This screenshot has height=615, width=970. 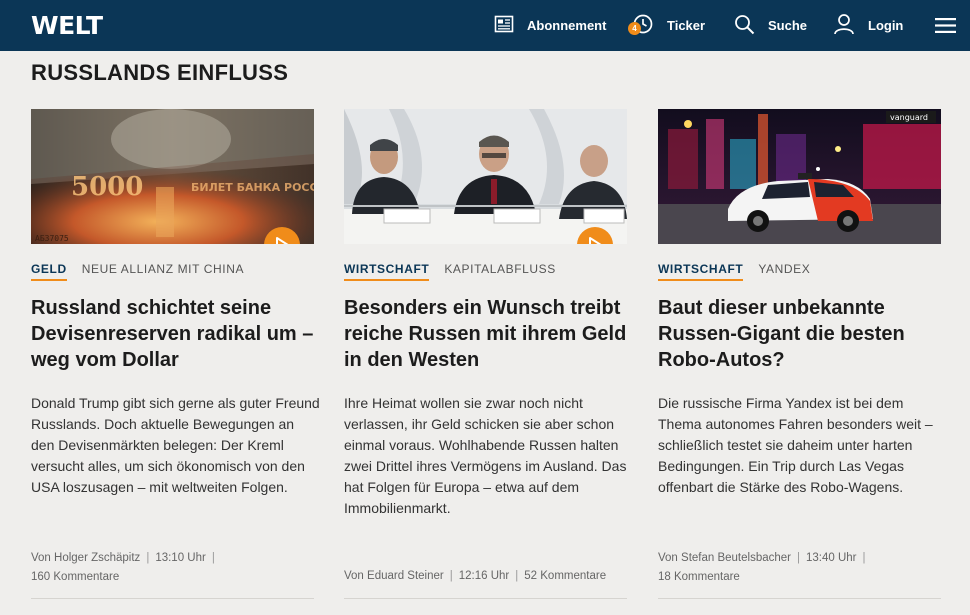 I want to click on press-conference-image, so click(x=485, y=176).